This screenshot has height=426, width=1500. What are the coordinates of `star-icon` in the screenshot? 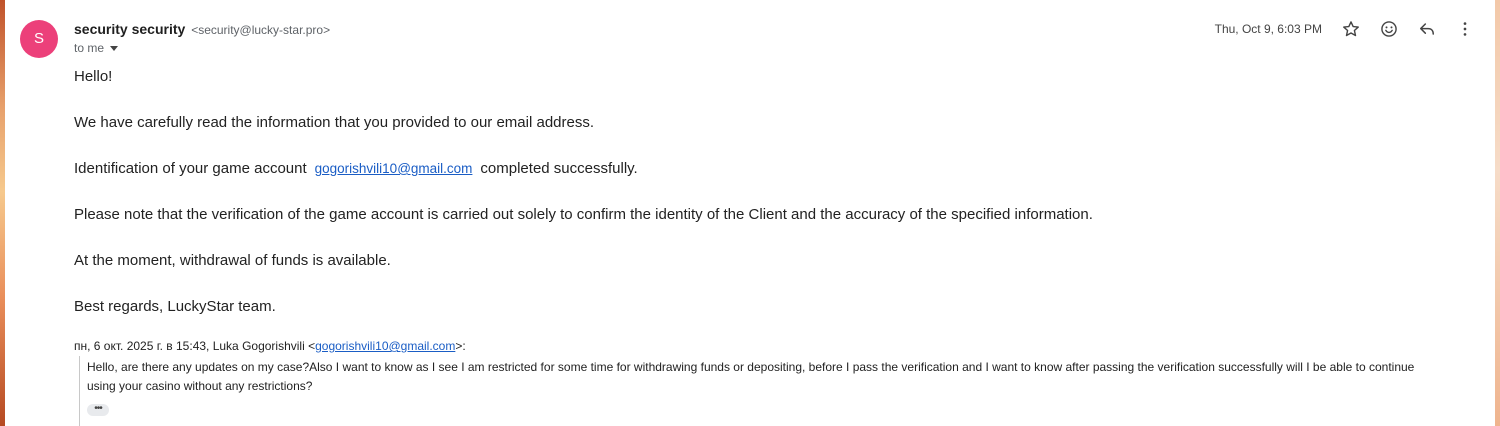 It's located at (1351, 29).